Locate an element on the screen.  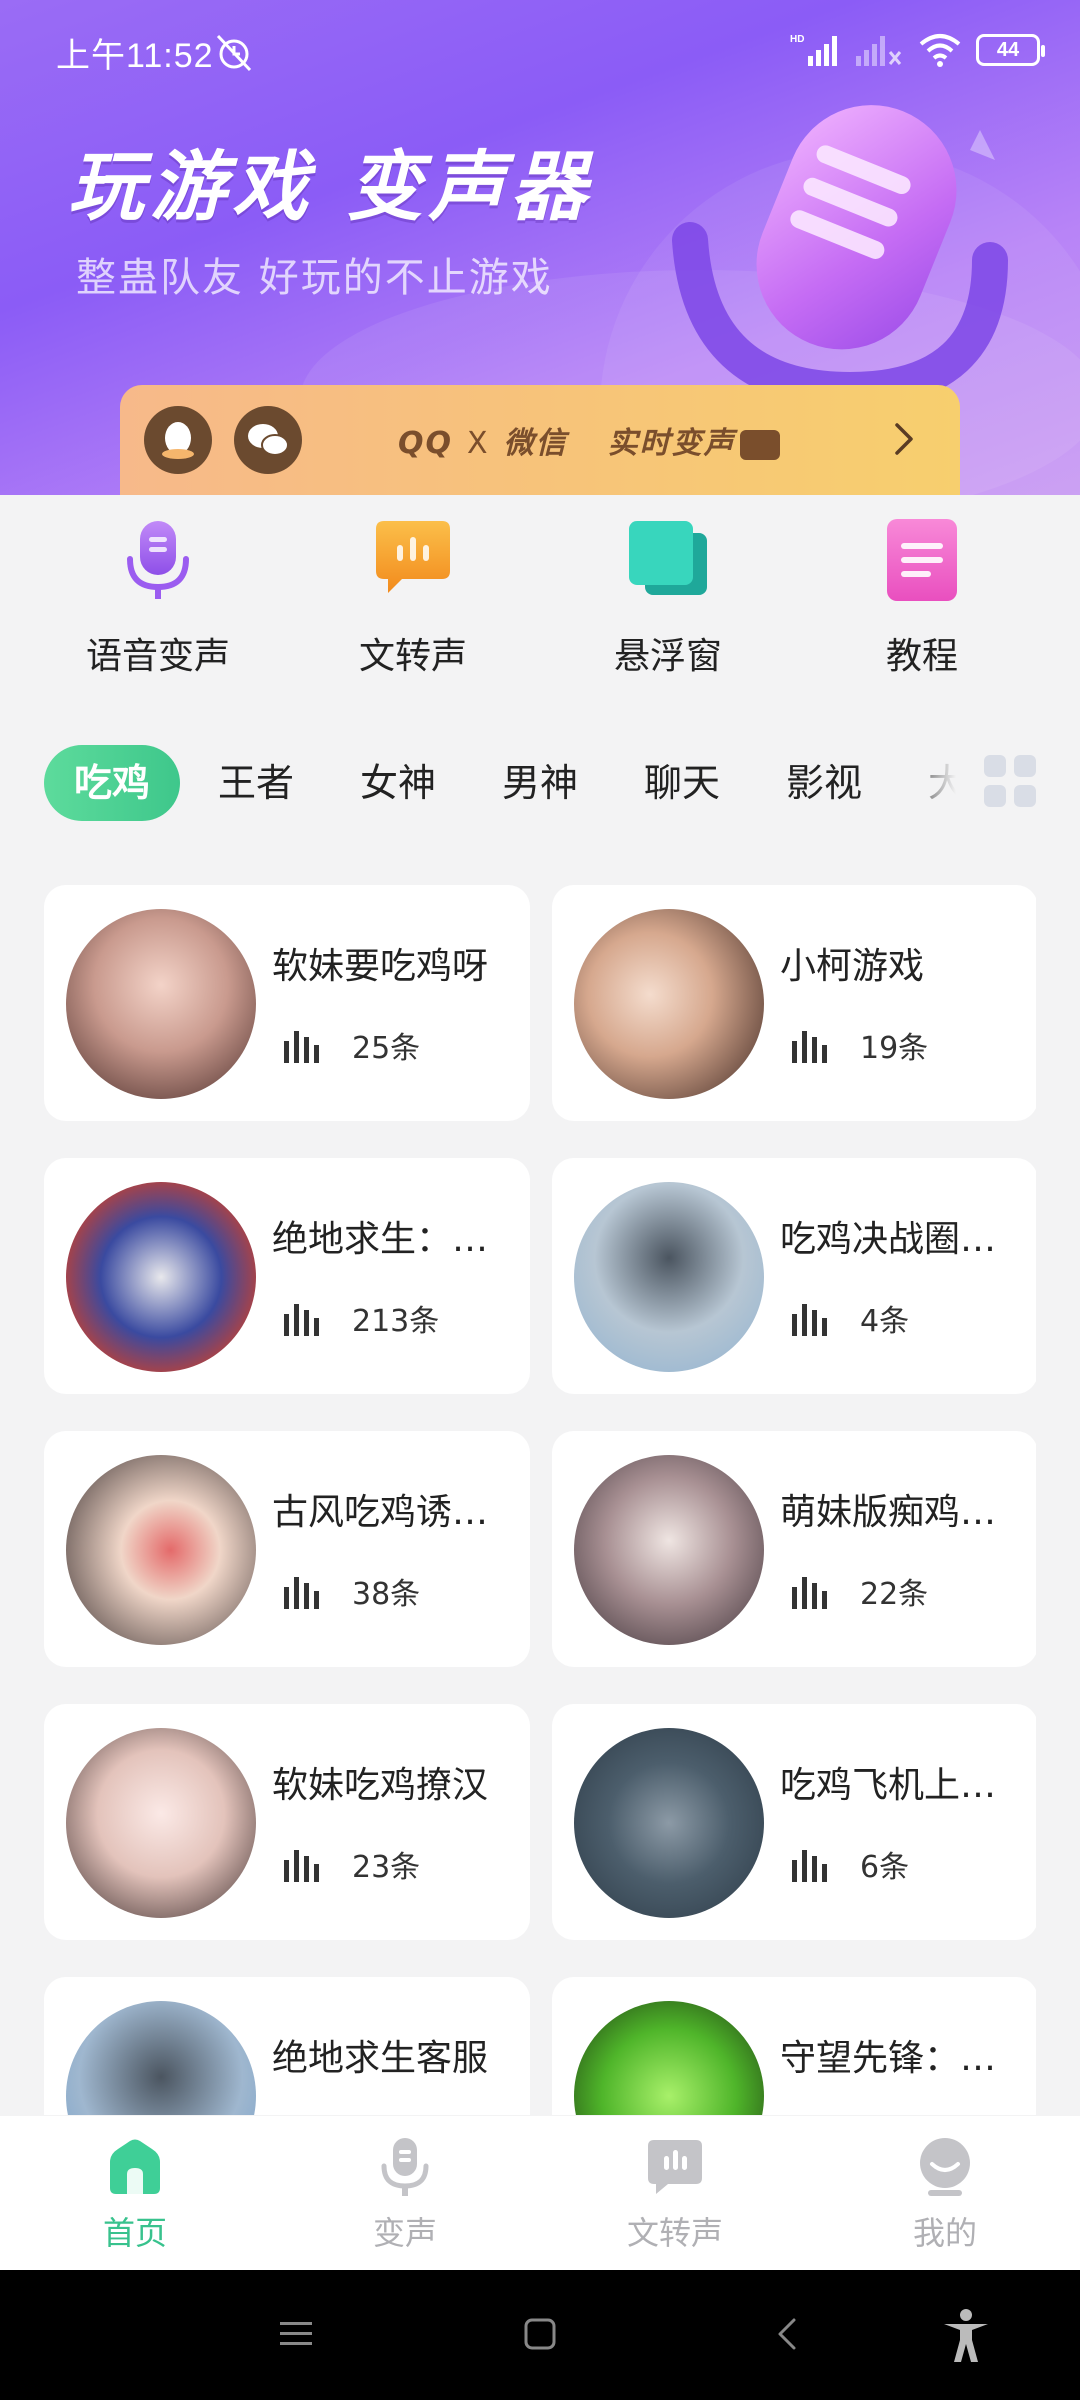
status-icons: HD 44 is located at coordinates (917, 50).